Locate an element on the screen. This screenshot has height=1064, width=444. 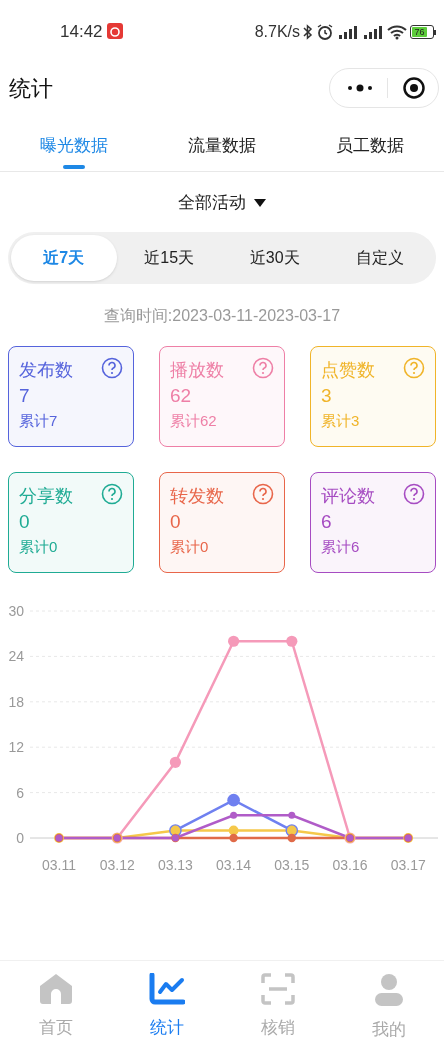
card-title: 发布数 is located at coordinates (46, 370).